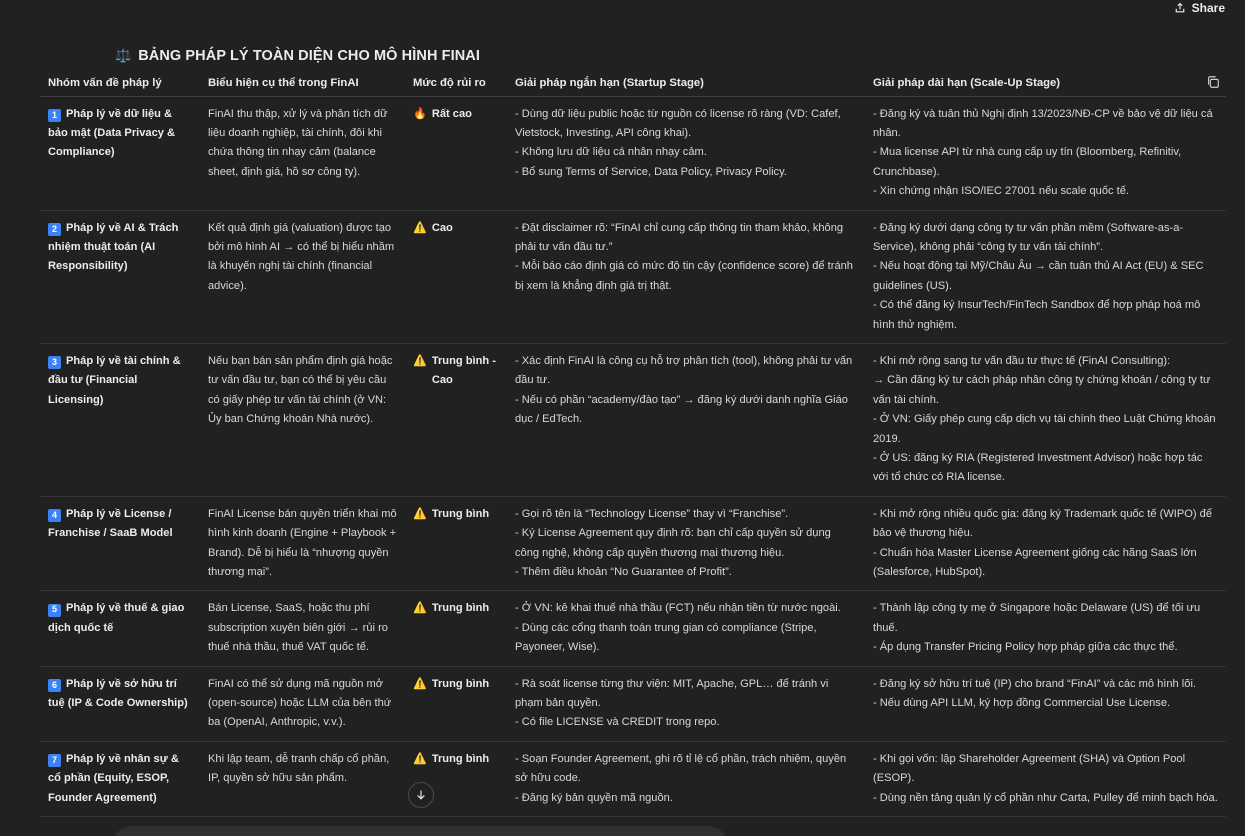 Image resolution: width=1245 pixels, height=836 pixels. Describe the element at coordinates (456, 153) in the screenshot. I see `risk-cell: 🔥 Rất cao` at that location.